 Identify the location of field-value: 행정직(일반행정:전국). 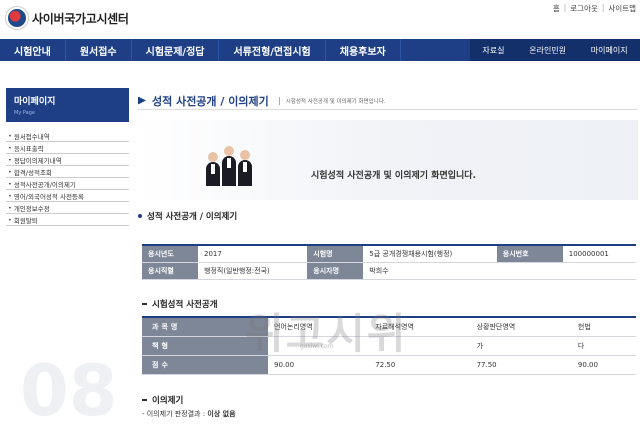
(253, 271).